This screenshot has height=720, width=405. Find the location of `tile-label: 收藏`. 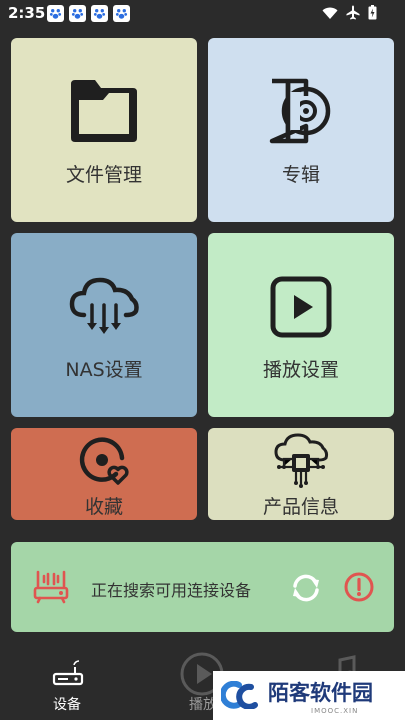

tile-label: 收藏 is located at coordinates (103, 507).